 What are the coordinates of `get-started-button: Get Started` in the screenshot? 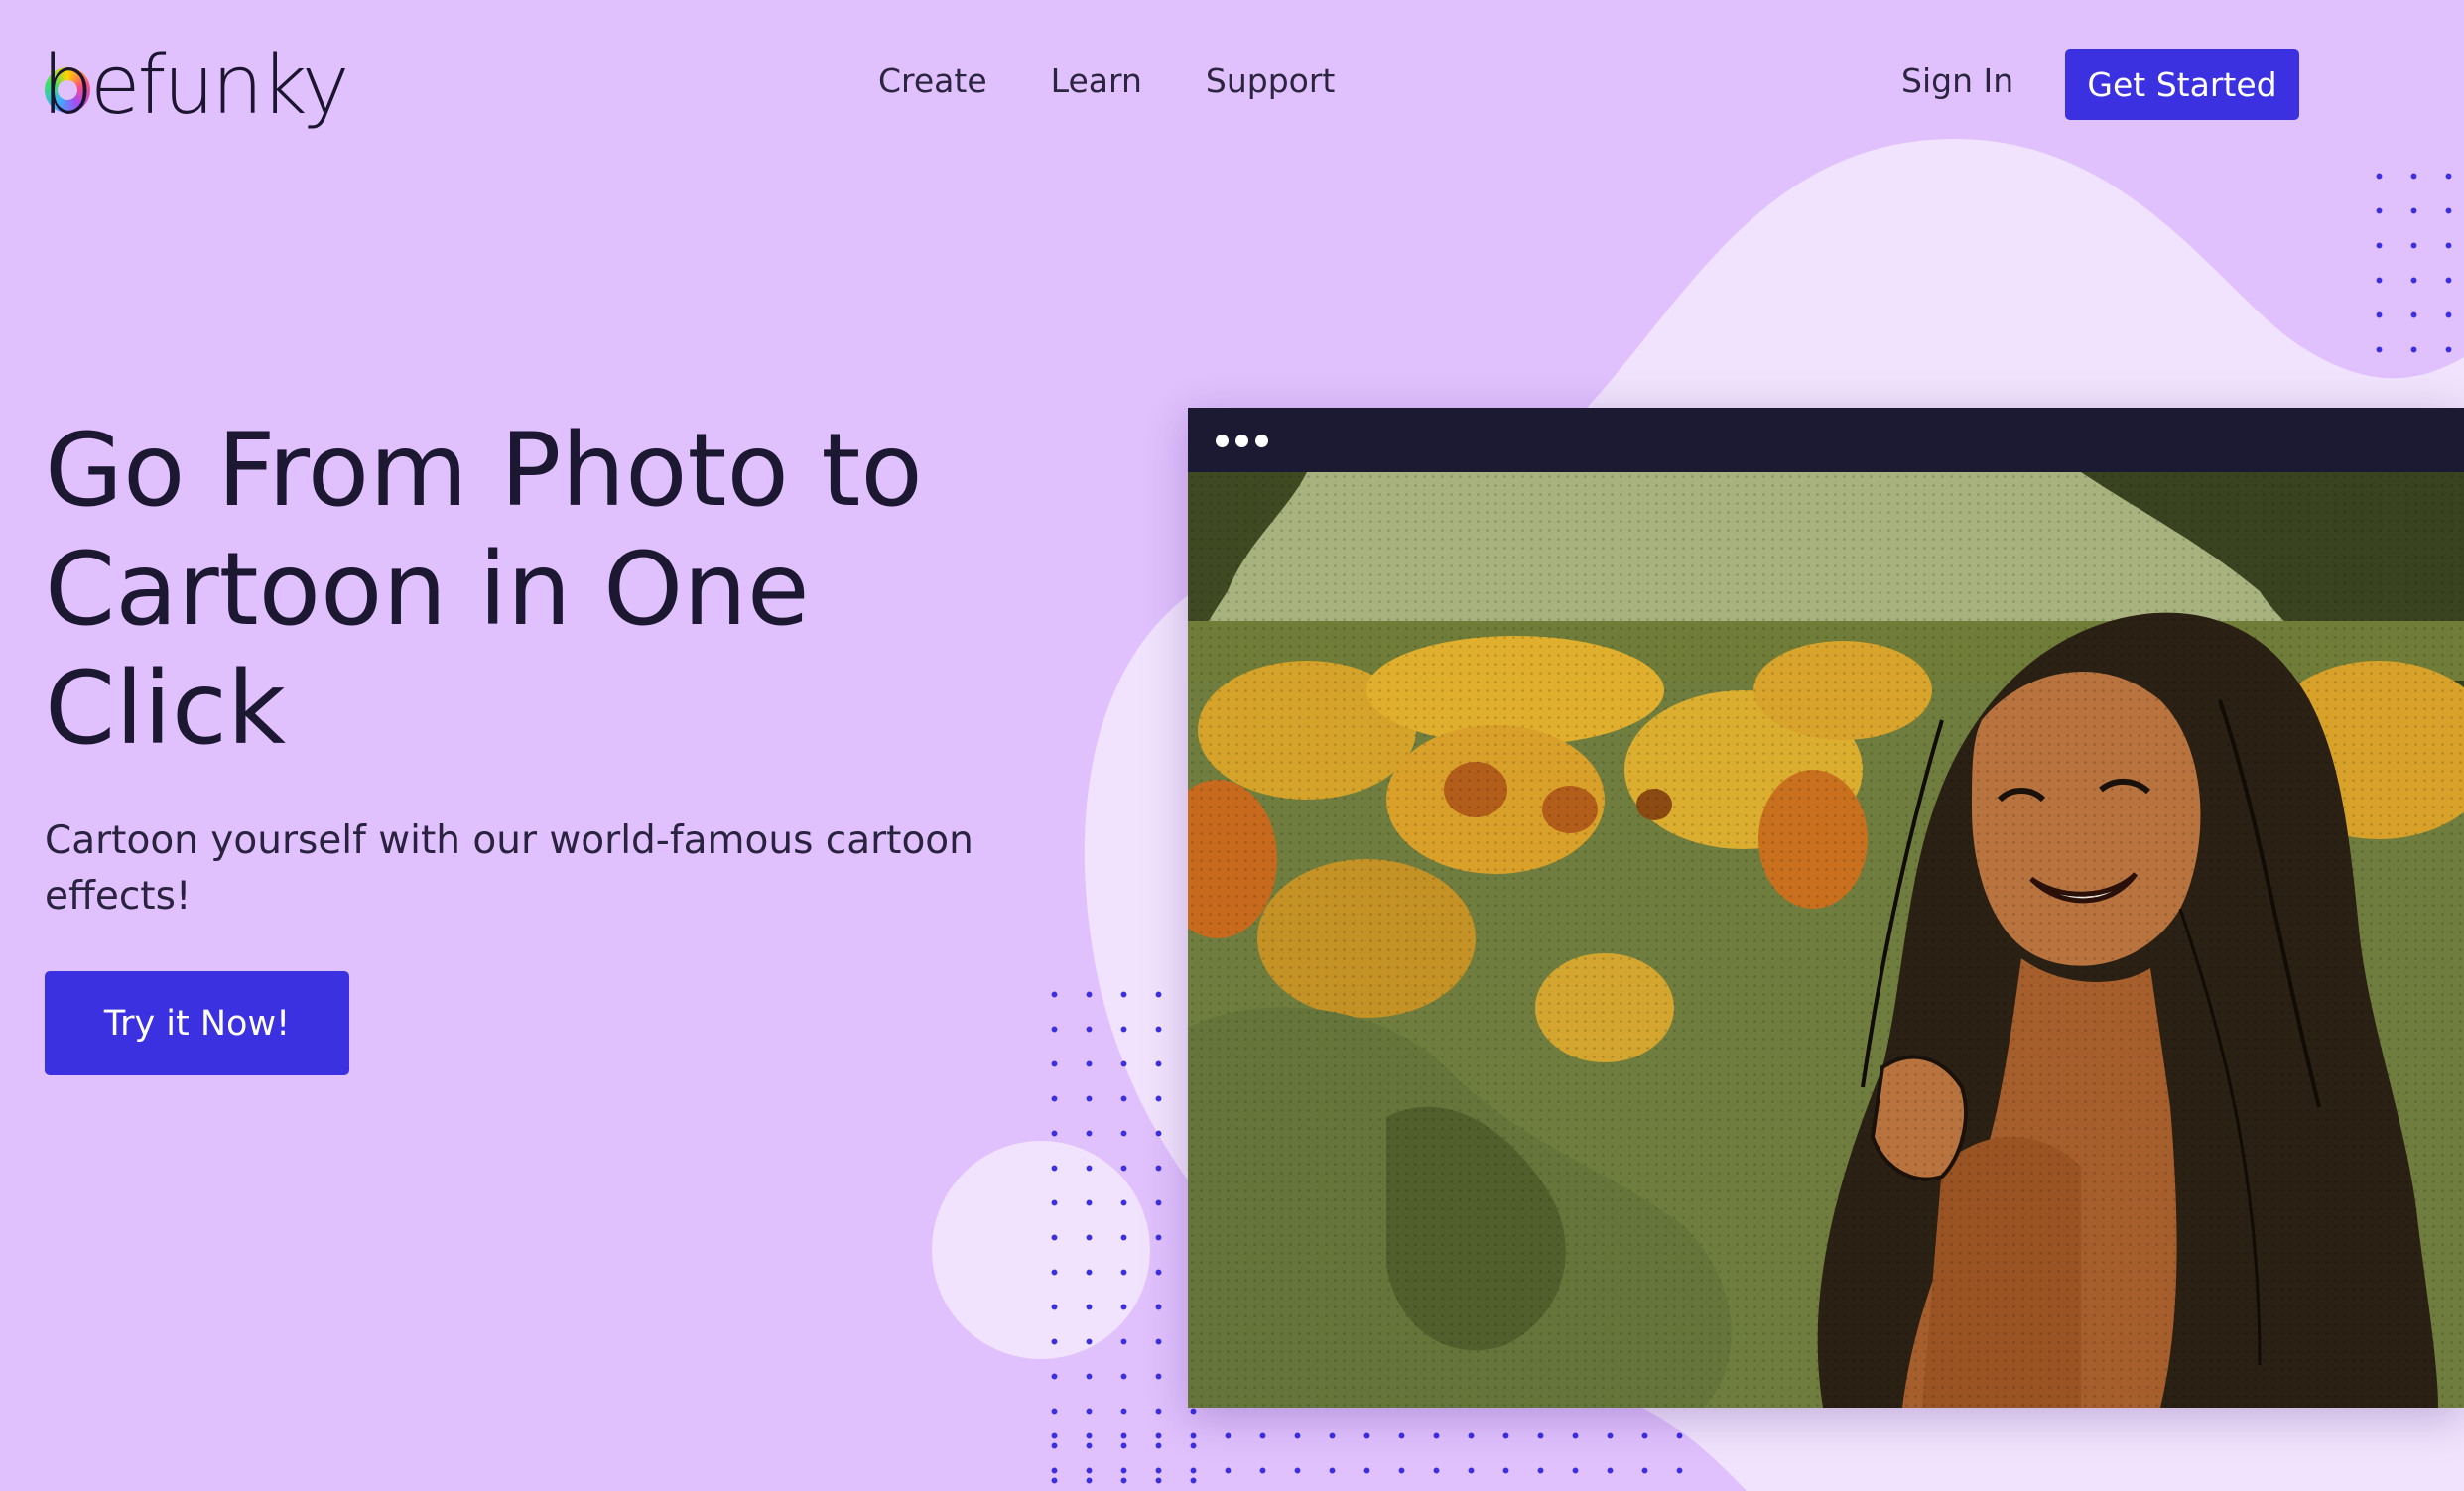 It's located at (2182, 85).